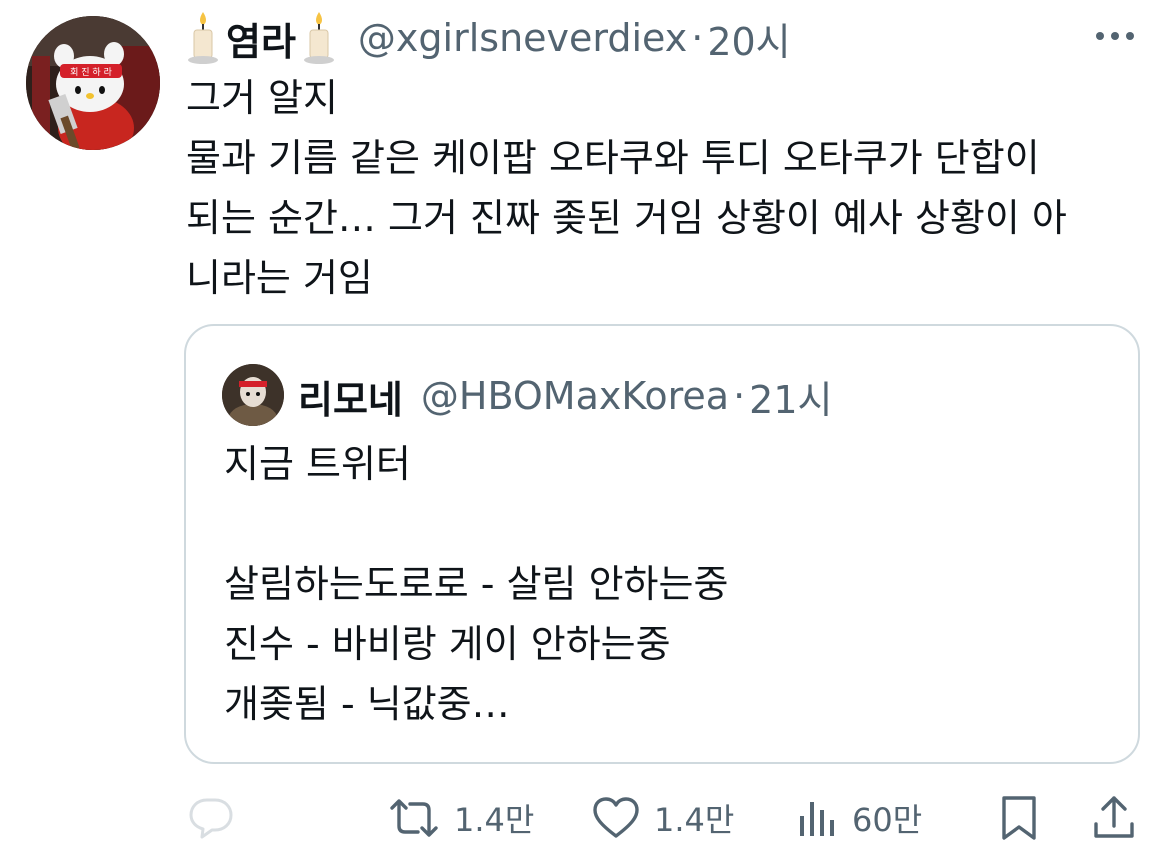  I want to click on author-handle: @xgirlsneverdiex, so click(522, 38).